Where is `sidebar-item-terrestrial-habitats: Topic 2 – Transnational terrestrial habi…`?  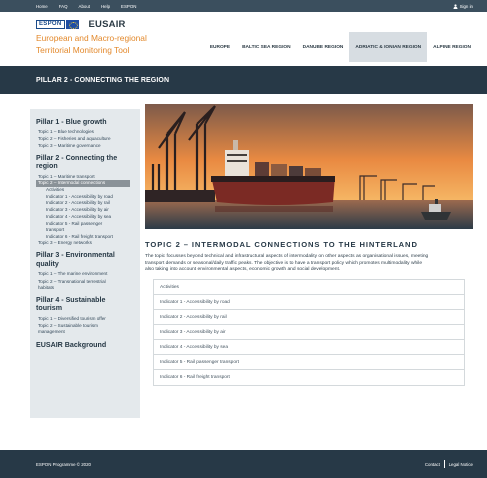
sidebar-item-terrestrial-habitats: Topic 2 – Transnational terrestrial habi… is located at coordinates (85, 285).